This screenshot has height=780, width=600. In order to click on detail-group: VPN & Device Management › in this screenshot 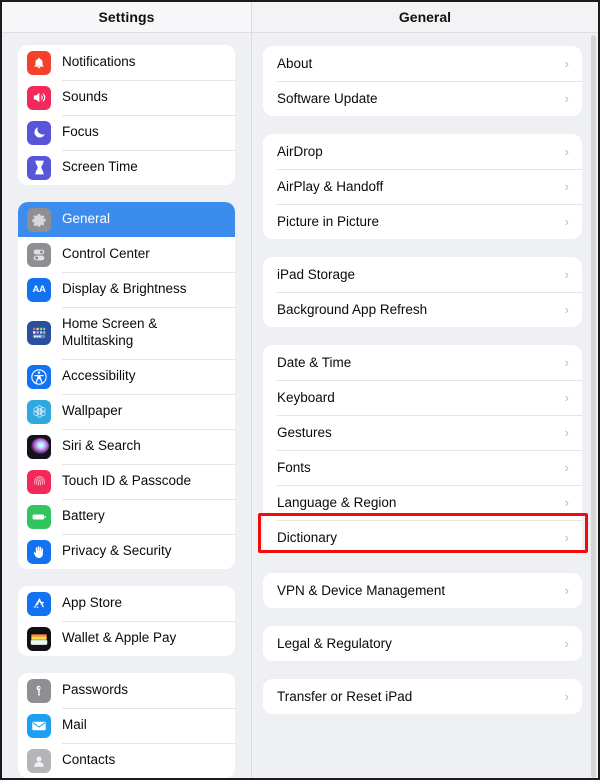, I will do `click(422, 590)`.